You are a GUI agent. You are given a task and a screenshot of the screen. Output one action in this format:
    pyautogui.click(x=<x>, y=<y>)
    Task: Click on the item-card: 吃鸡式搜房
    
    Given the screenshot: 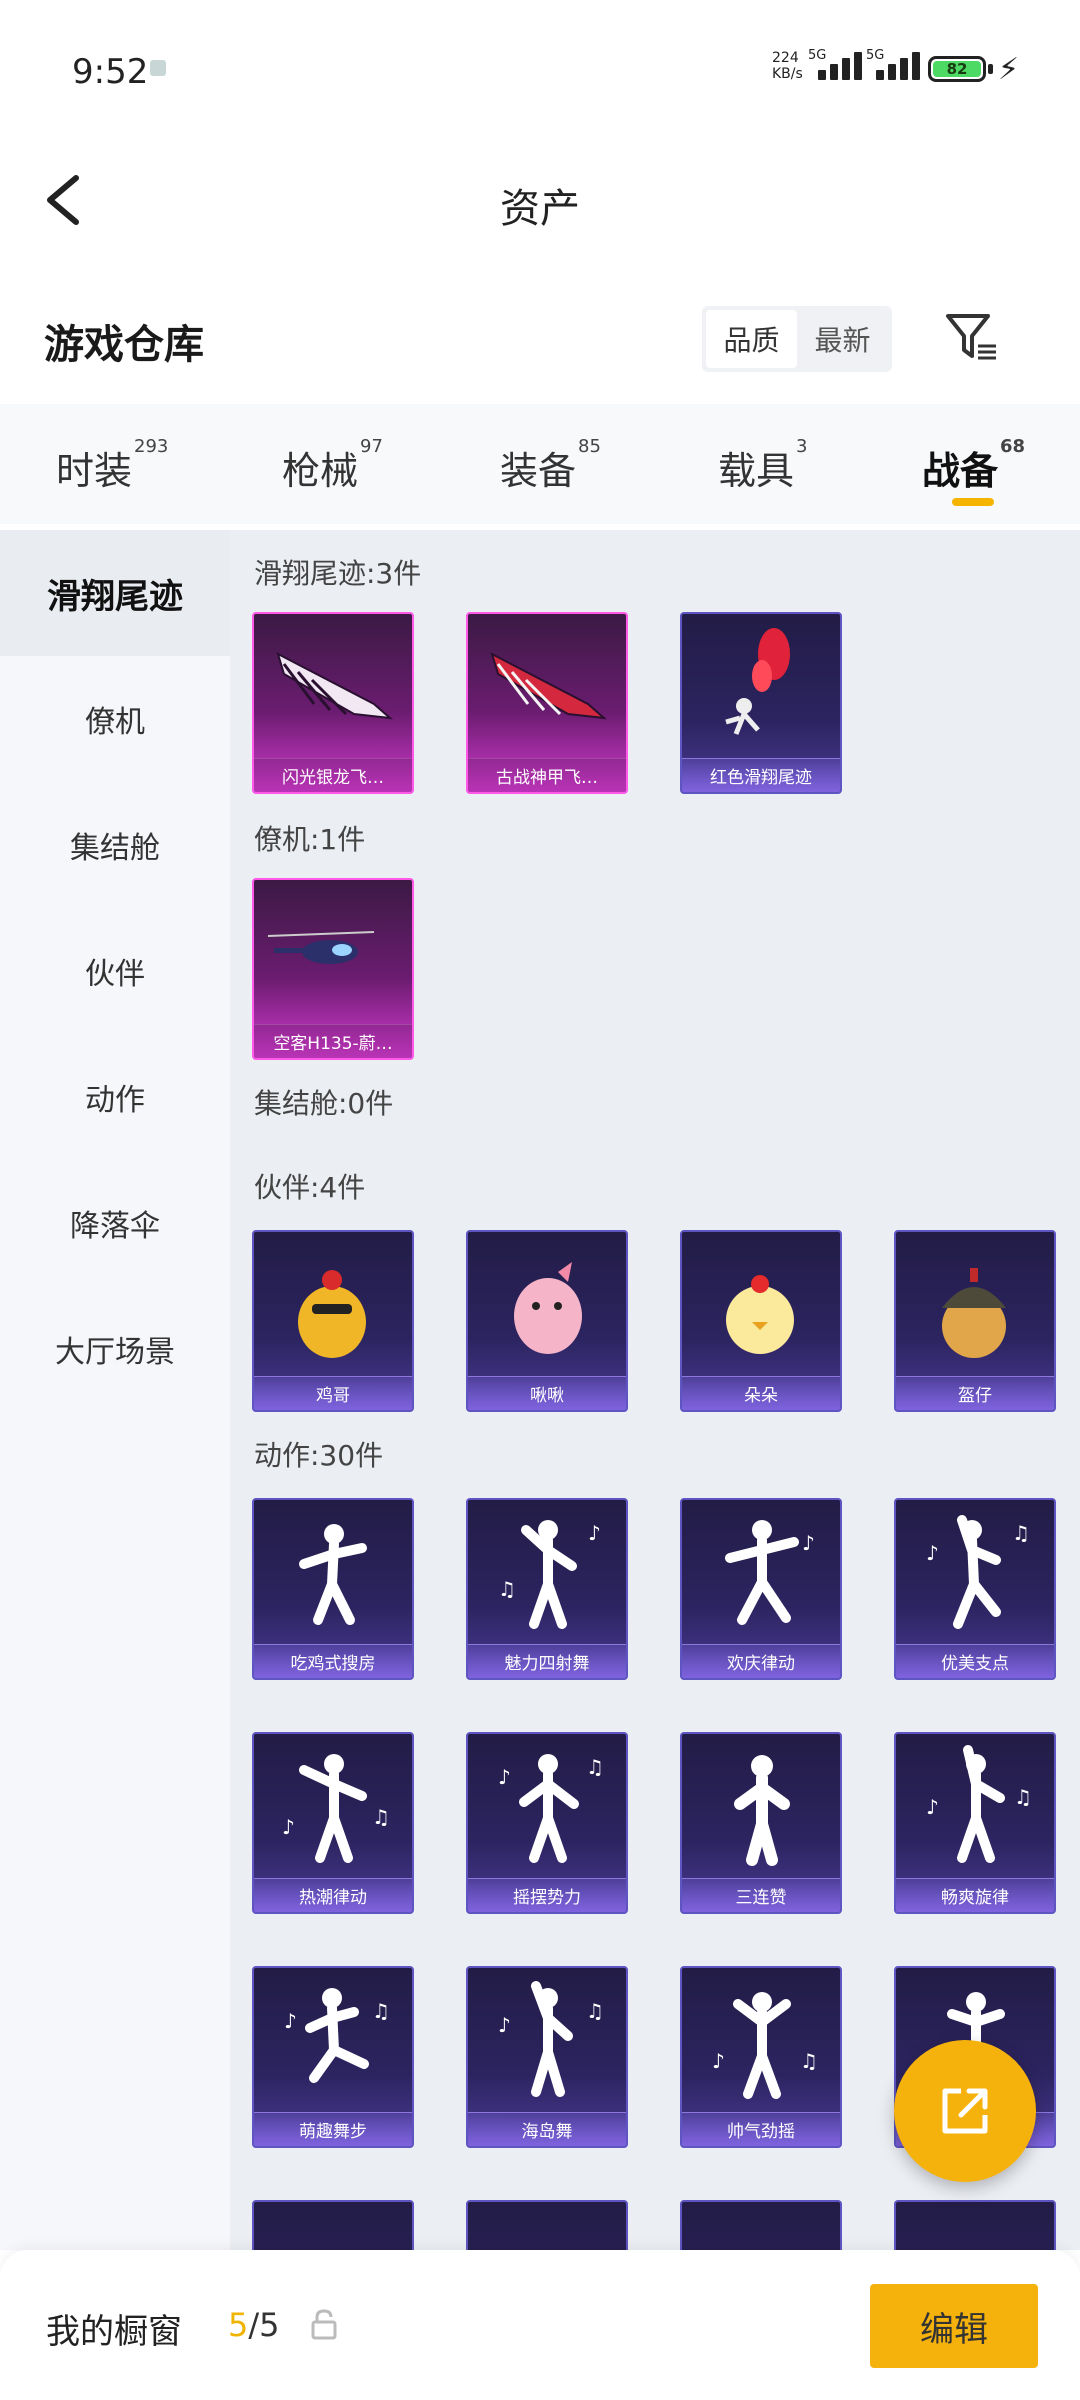 What is the action you would take?
    pyautogui.click(x=333, y=1589)
    